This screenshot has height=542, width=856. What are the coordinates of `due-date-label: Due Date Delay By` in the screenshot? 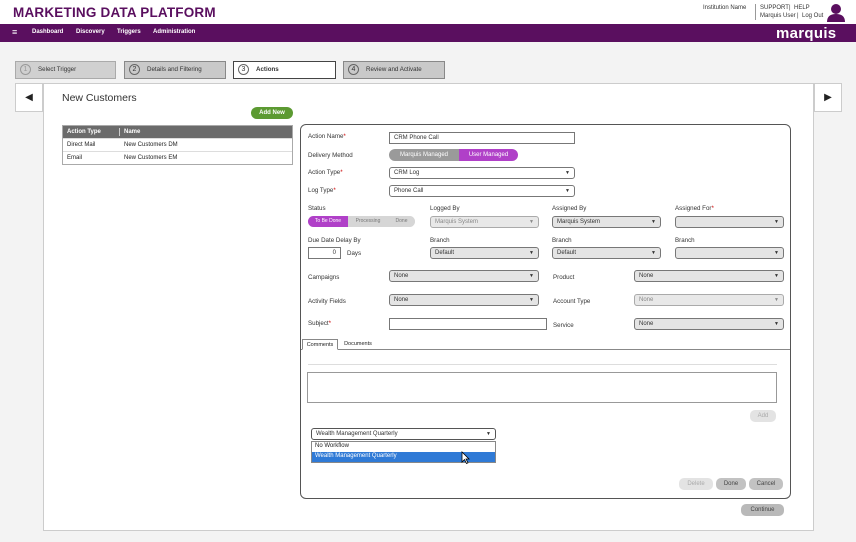 It's located at (334, 240).